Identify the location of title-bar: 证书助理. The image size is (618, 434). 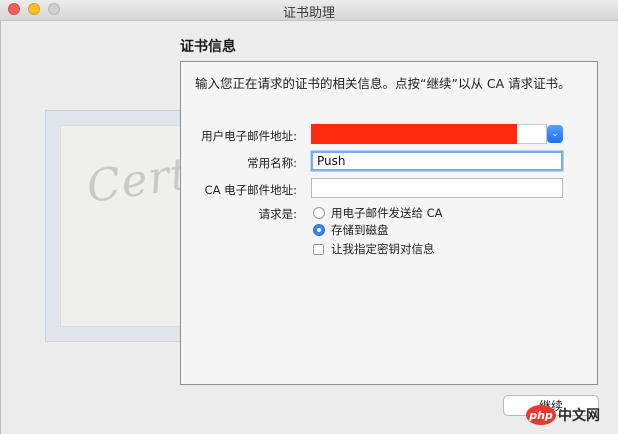
(309, 10).